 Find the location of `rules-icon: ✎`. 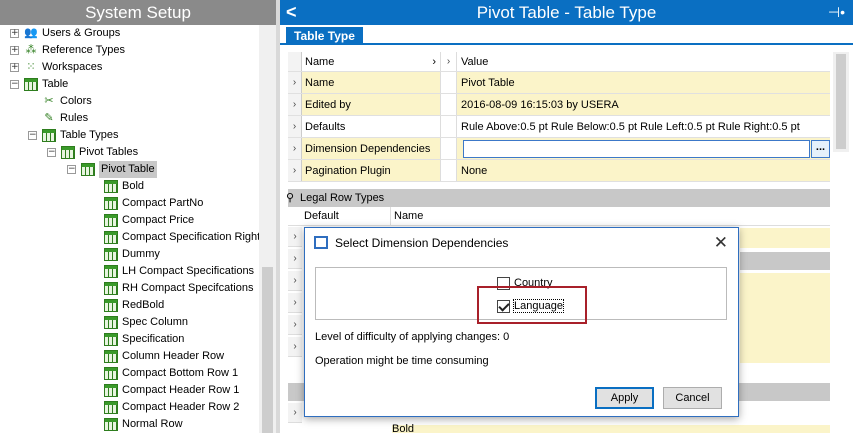

rules-icon: ✎ is located at coordinates (49, 118).